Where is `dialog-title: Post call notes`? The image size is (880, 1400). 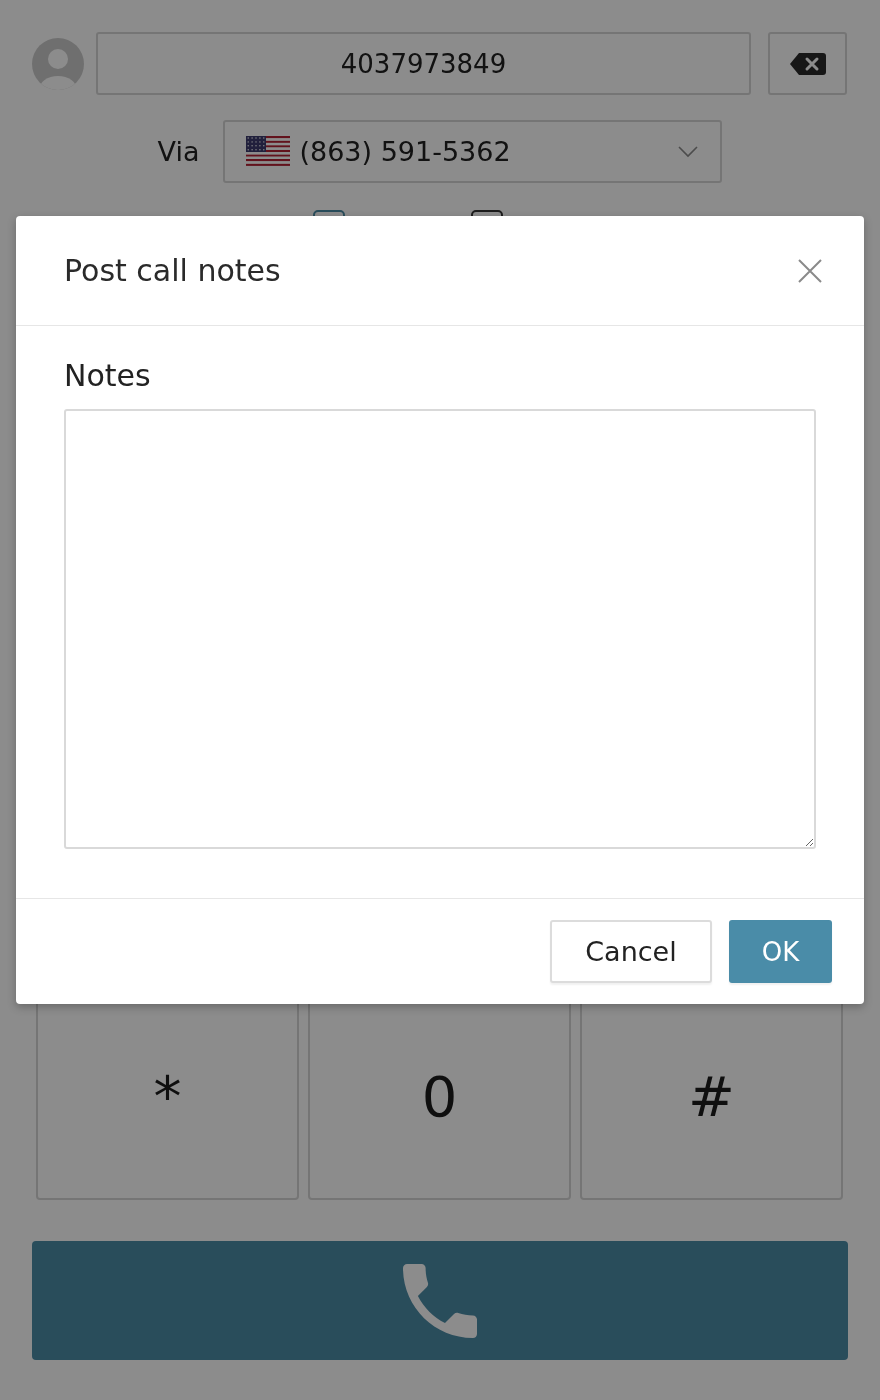 dialog-title: Post call notes is located at coordinates (172, 270).